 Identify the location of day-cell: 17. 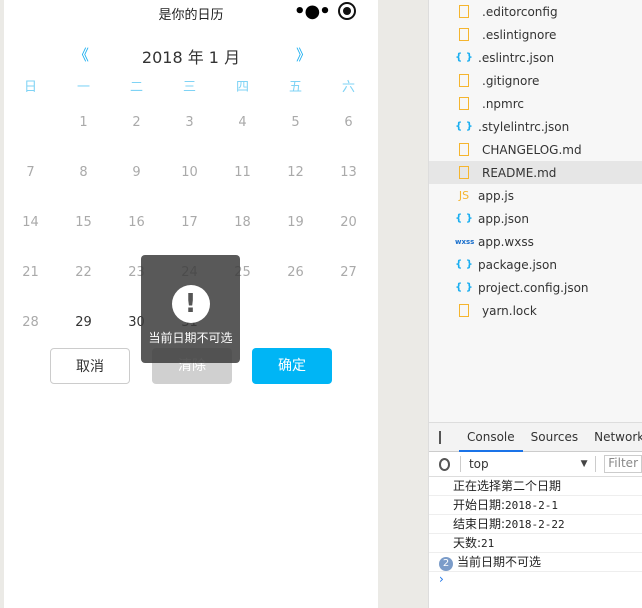
(189, 223).